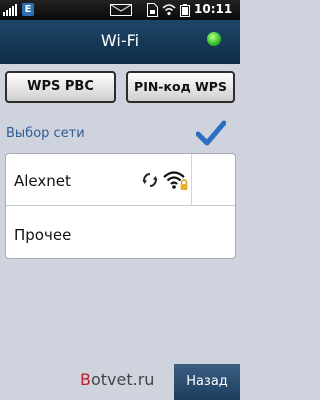 Image resolution: width=320 pixels, height=400 pixels. Describe the element at coordinates (175, 180) in the screenshot. I see `wifi-signal-lock-icon` at that location.